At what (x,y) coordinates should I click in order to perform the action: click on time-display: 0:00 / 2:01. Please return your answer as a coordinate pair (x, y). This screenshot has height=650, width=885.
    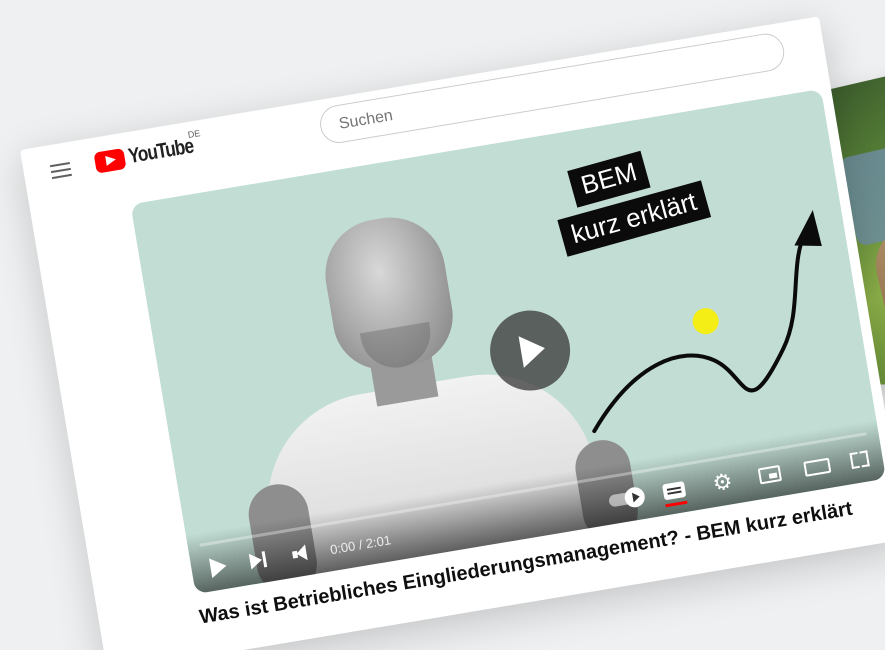
    Looking at the image, I should click on (360, 545).